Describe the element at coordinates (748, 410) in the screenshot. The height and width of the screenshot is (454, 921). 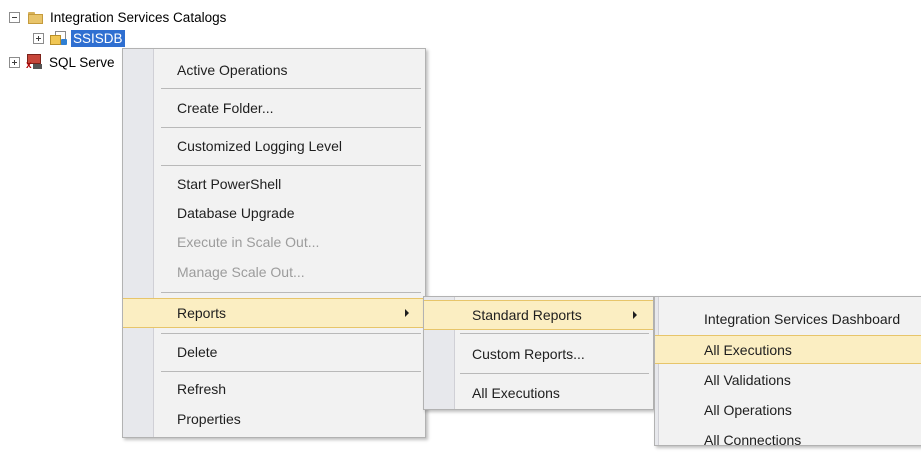
I see `menu-item-label: All Operations` at that location.